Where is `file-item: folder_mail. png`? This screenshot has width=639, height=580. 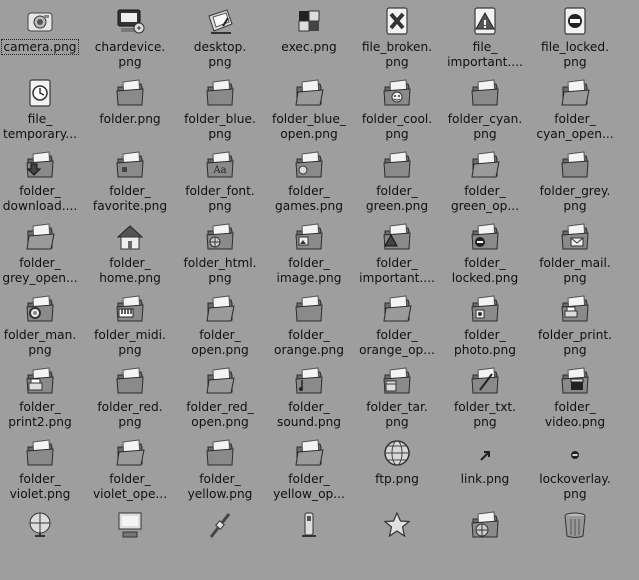
file-item: folder_mail. png is located at coordinates (575, 256).